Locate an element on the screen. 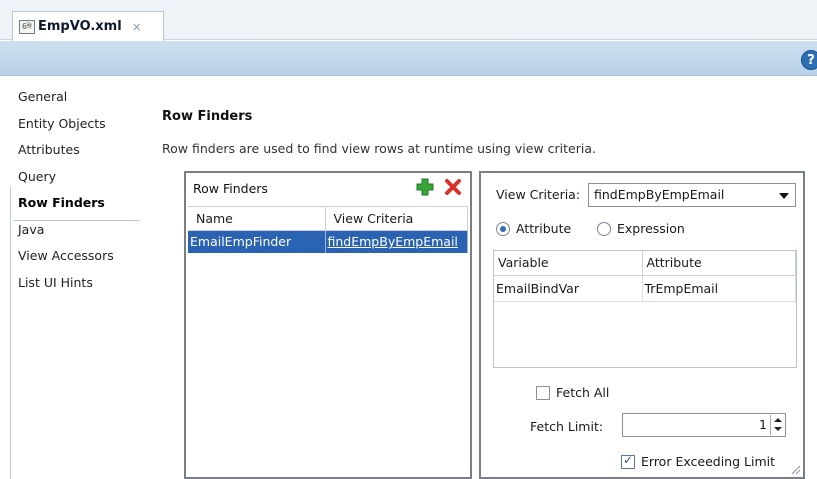  error-exceeding-limit-option: Error Exceeding Limit is located at coordinates (698, 461).